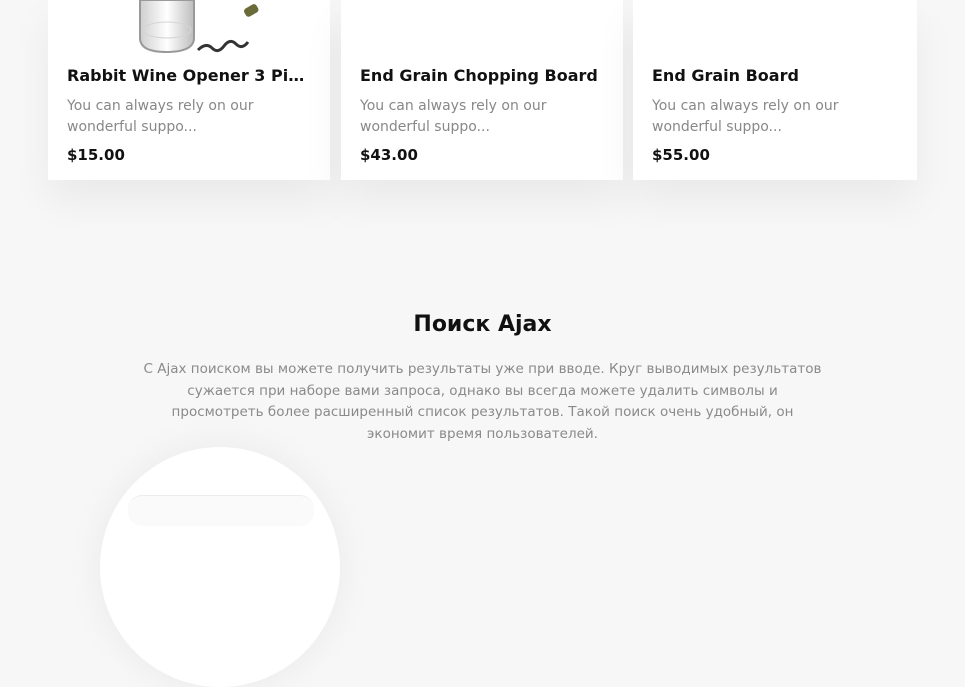  I want to click on product-price: $15.00, so click(96, 155).